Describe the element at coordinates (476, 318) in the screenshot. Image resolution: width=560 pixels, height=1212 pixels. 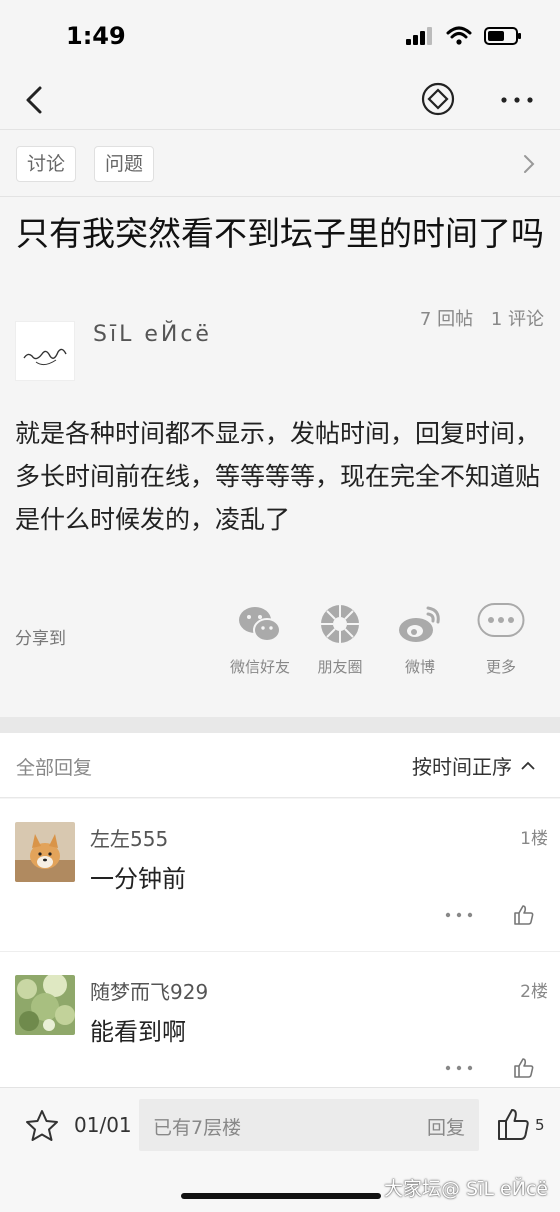
I see `post-stats: 7 回帖 1 评论` at that location.